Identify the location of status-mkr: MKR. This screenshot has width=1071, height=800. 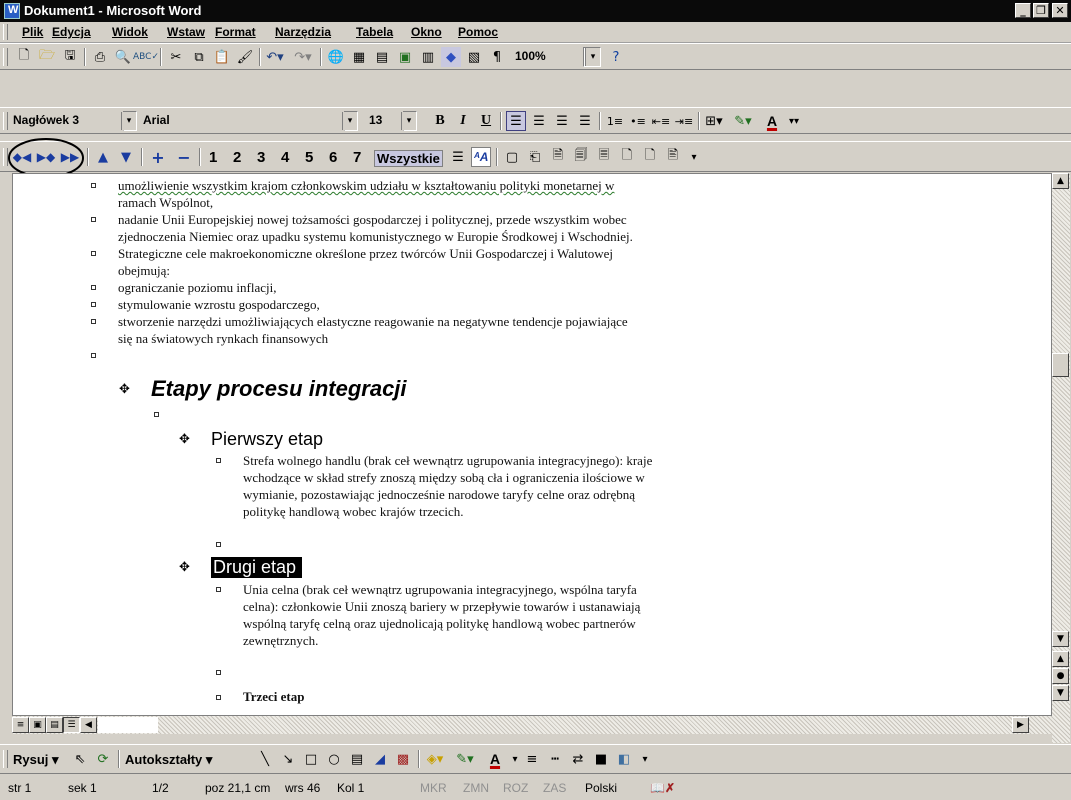
(433, 788).